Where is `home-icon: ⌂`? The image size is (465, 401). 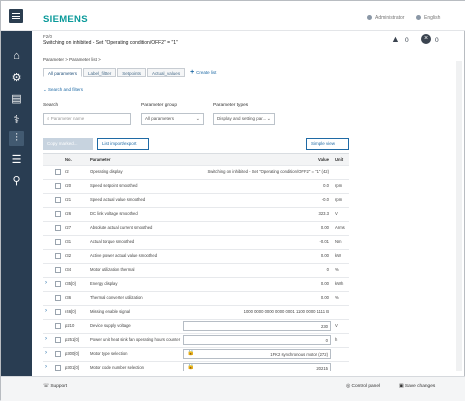
home-icon: ⌂ is located at coordinates (16, 56).